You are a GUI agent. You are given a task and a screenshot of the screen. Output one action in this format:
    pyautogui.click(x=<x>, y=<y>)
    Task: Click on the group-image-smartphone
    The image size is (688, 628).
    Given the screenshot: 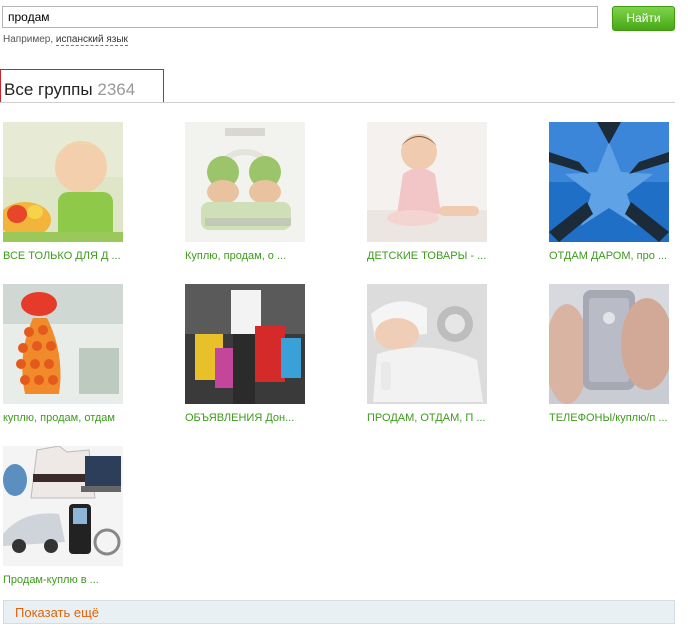 What is the action you would take?
    pyautogui.click(x=609, y=344)
    